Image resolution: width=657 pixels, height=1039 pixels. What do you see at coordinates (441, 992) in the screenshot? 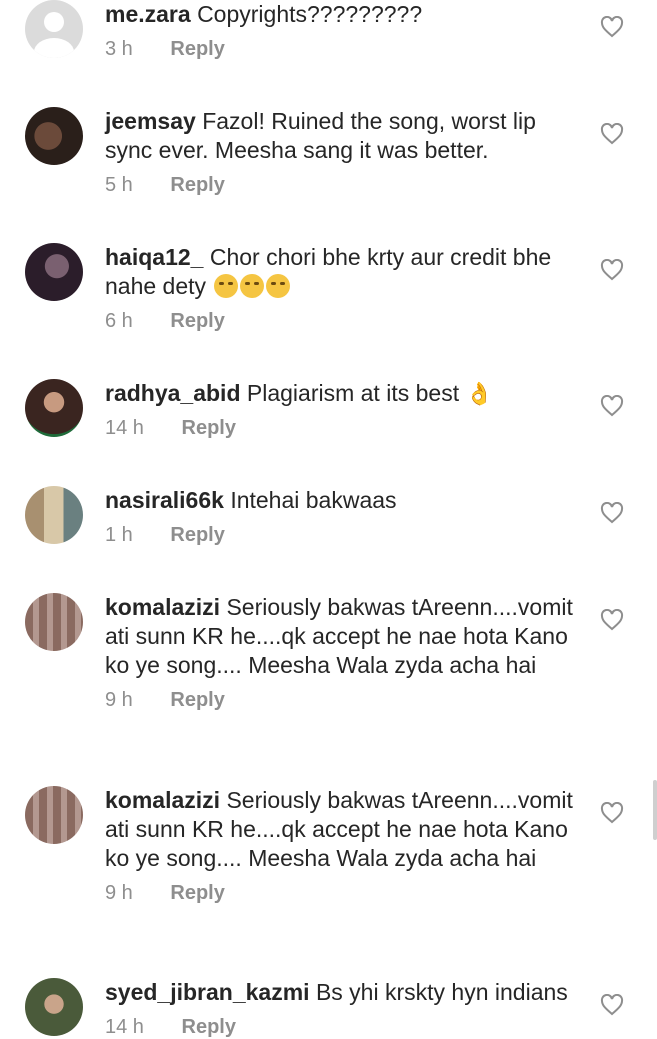
I see `comment-body: Bs yhi krskty hyn indians` at bounding box center [441, 992].